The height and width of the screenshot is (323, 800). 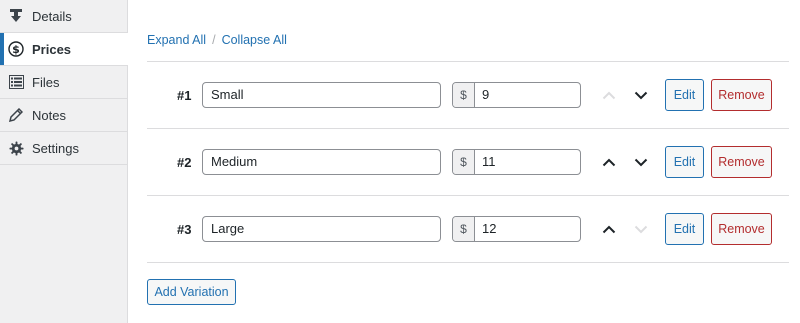 What do you see at coordinates (321, 95) in the screenshot?
I see `variation-name-input: Small` at bounding box center [321, 95].